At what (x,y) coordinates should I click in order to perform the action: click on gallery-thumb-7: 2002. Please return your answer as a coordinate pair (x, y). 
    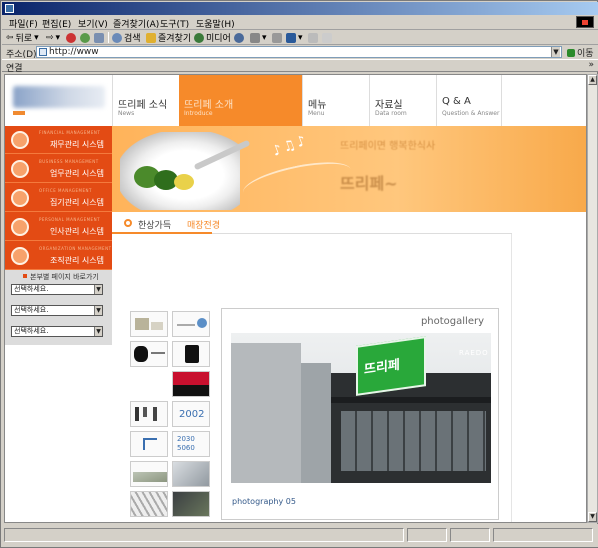
    Looking at the image, I should click on (191, 414).